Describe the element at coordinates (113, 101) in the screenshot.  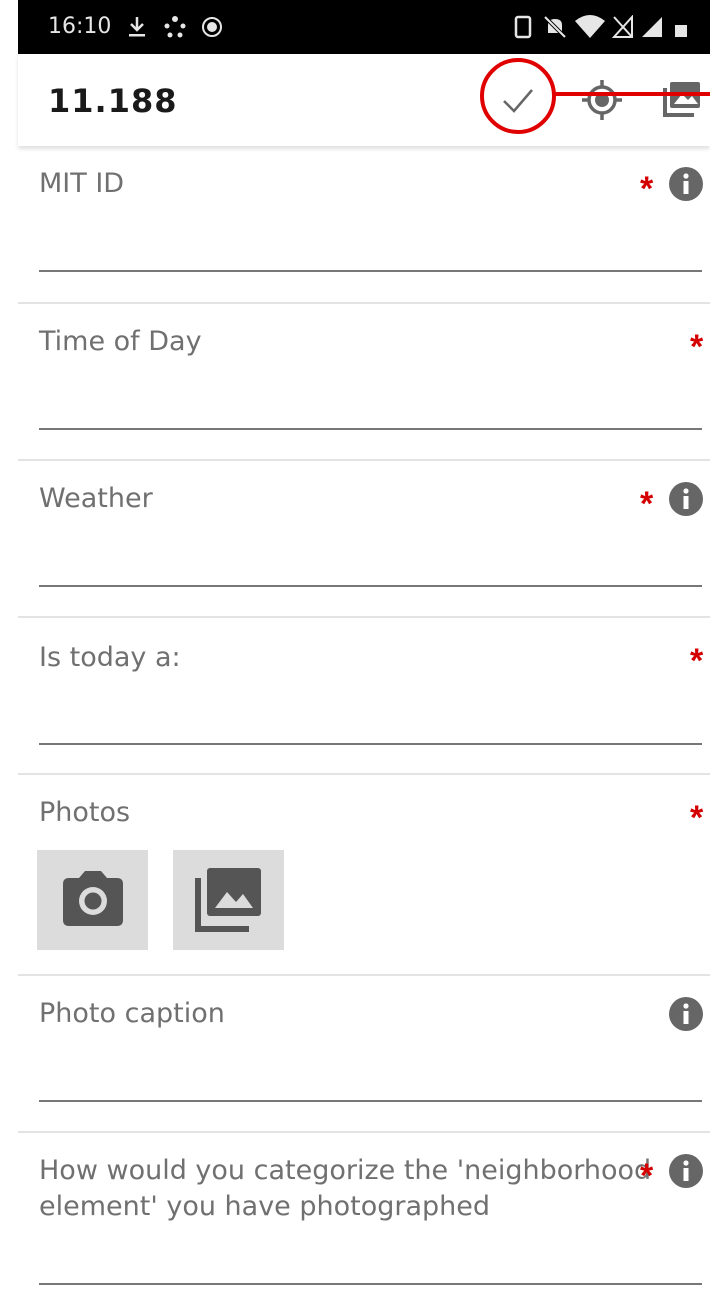
I see `page-title: 11.188` at that location.